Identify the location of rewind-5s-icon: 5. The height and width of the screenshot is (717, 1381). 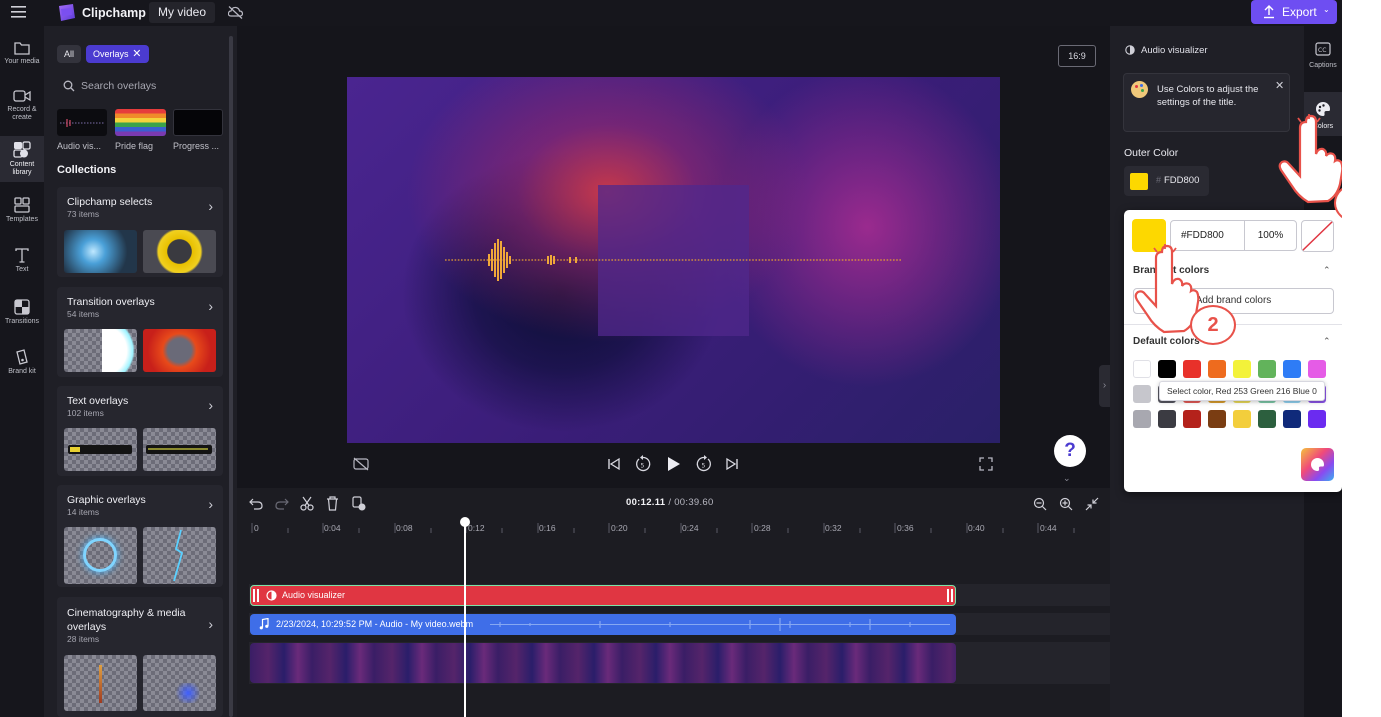
(643, 464).